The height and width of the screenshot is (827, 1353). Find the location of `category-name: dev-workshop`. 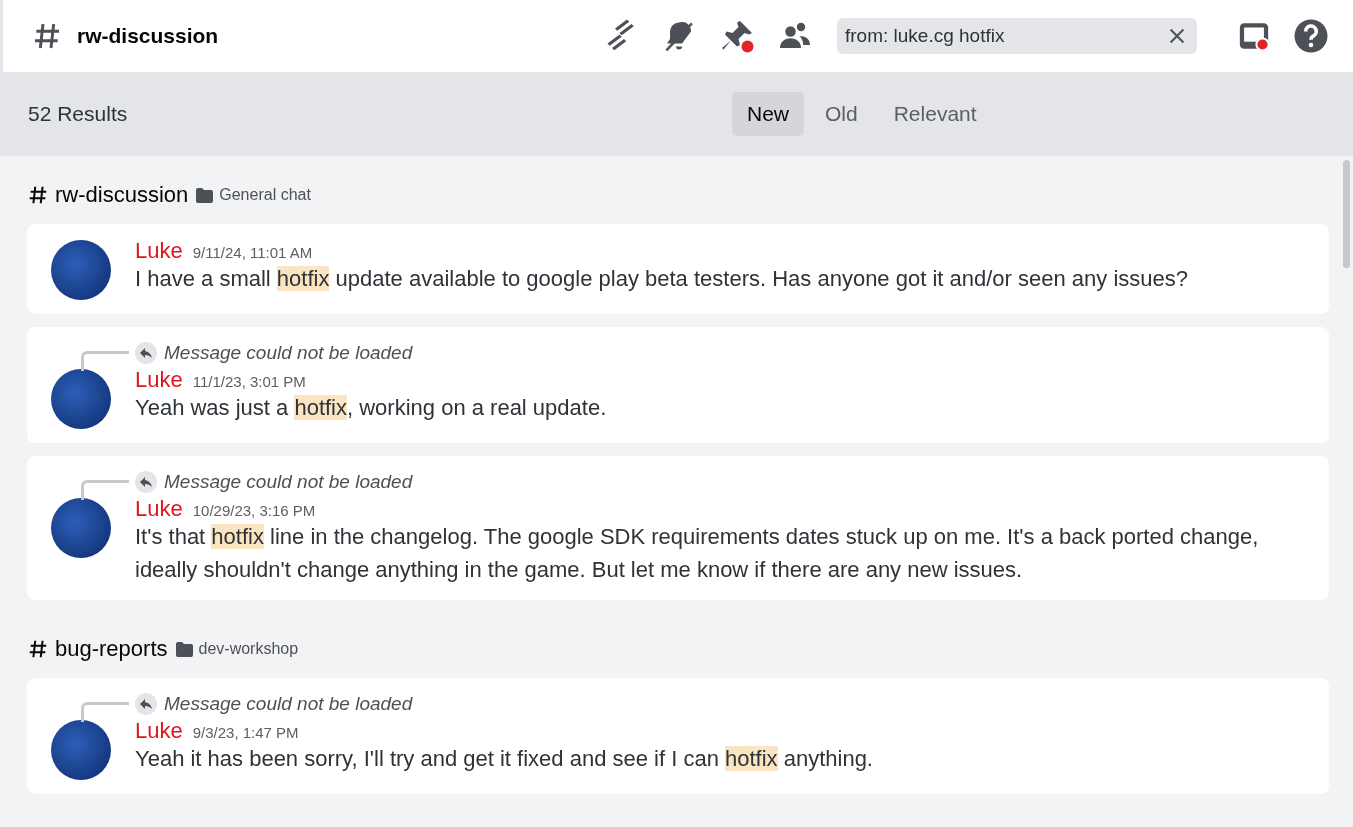

category-name: dev-workshop is located at coordinates (248, 649).